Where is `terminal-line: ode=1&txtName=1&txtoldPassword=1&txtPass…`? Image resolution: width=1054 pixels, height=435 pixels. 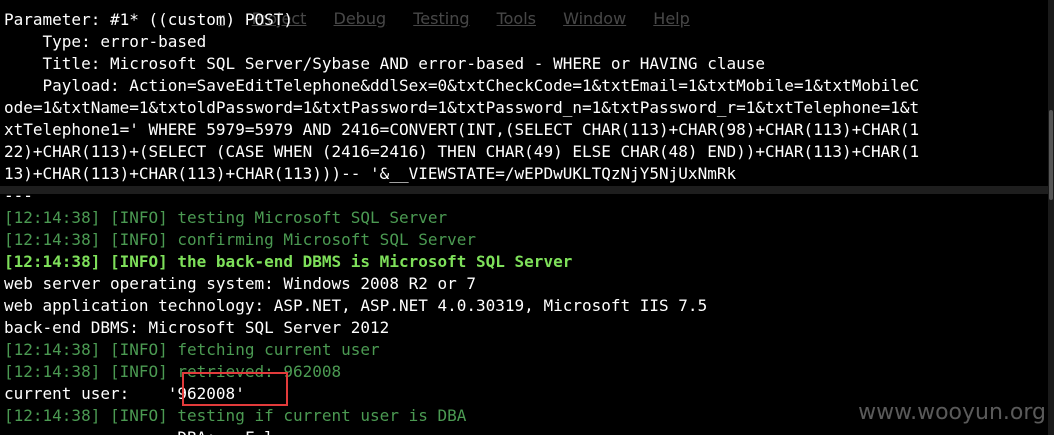
terminal-line: ode=1&txtName=1&txtoldPassword=1&txtPass… is located at coordinates (462, 107).